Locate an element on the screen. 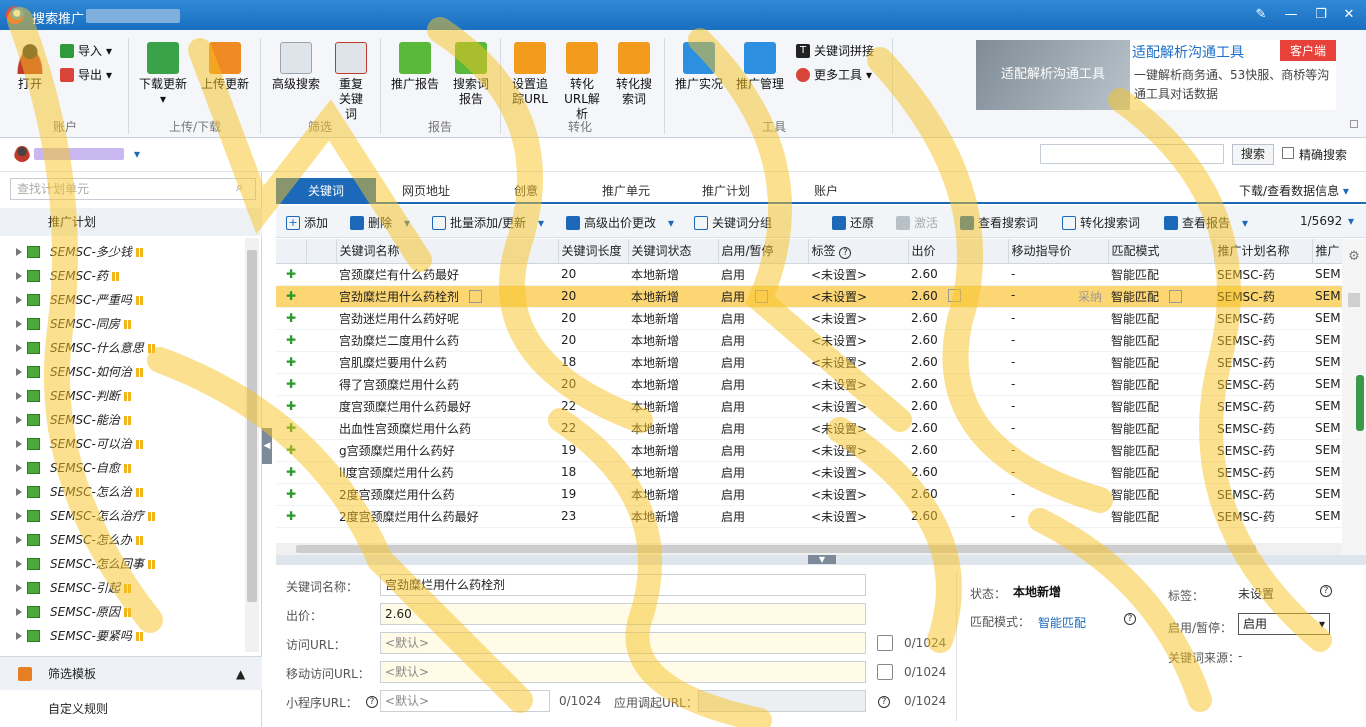  col-unit: 推广 is located at coordinates (1327, 251).